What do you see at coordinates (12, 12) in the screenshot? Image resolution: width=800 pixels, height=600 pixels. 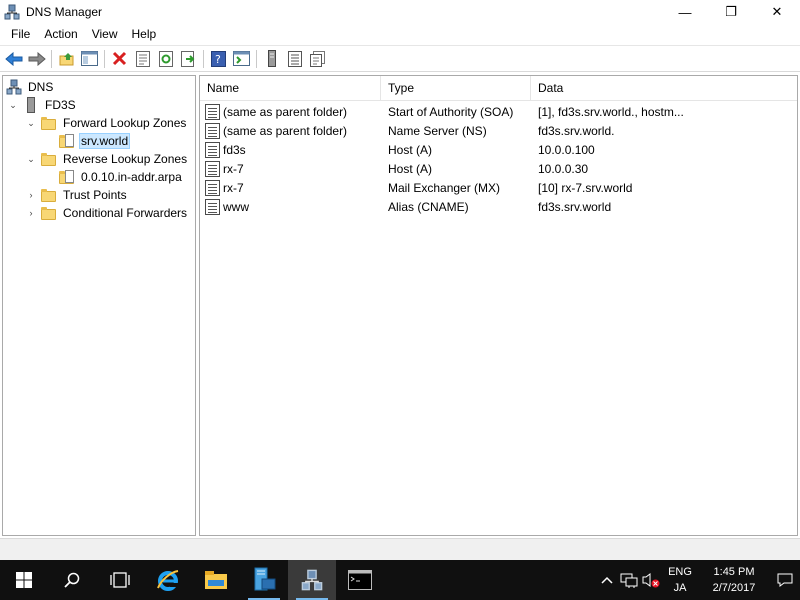 I see `dns-manager-icon` at bounding box center [12, 12].